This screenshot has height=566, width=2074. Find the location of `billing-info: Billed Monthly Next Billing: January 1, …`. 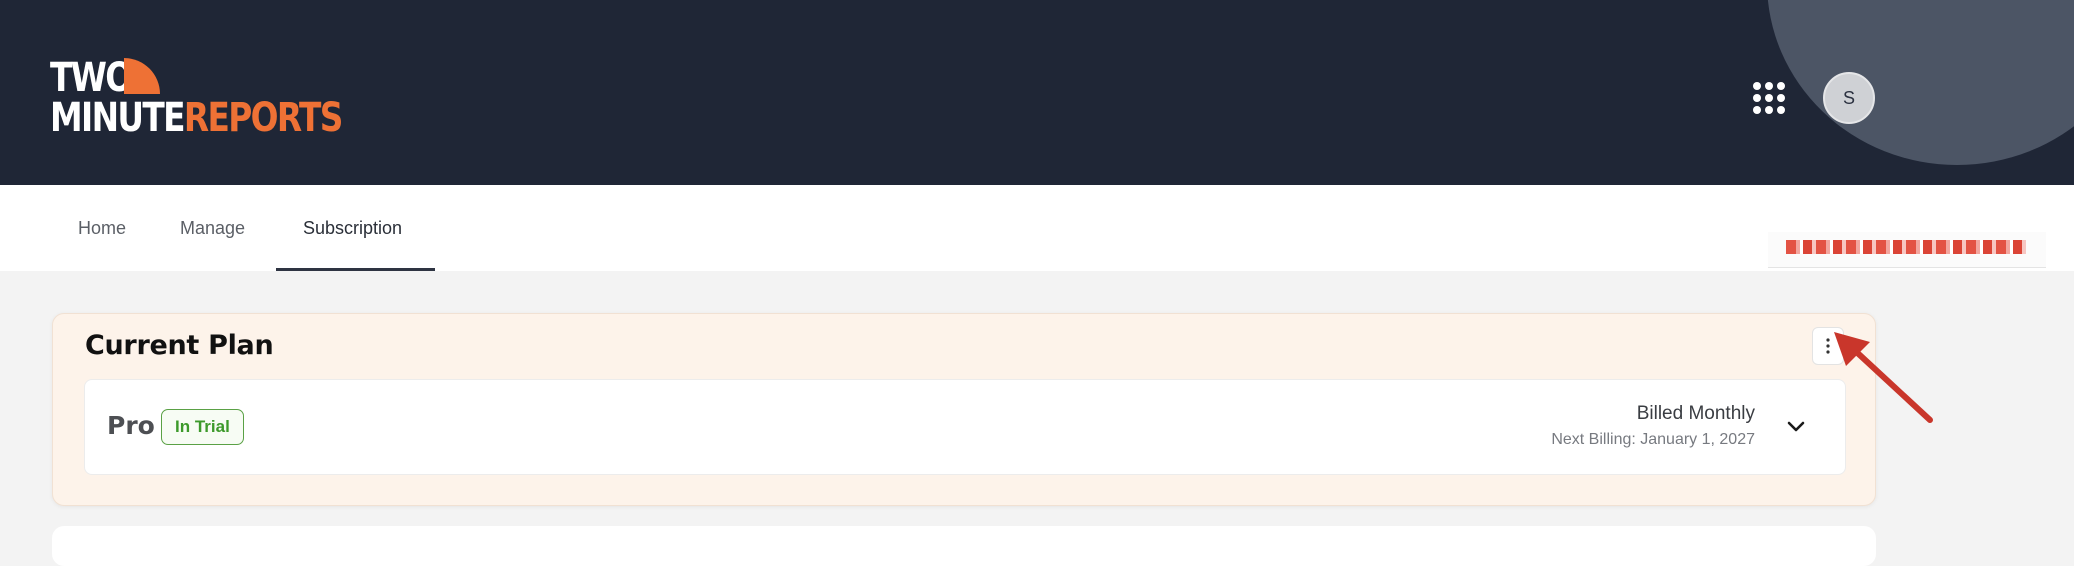

billing-info: Billed Monthly Next Billing: January 1, … is located at coordinates (1653, 425).